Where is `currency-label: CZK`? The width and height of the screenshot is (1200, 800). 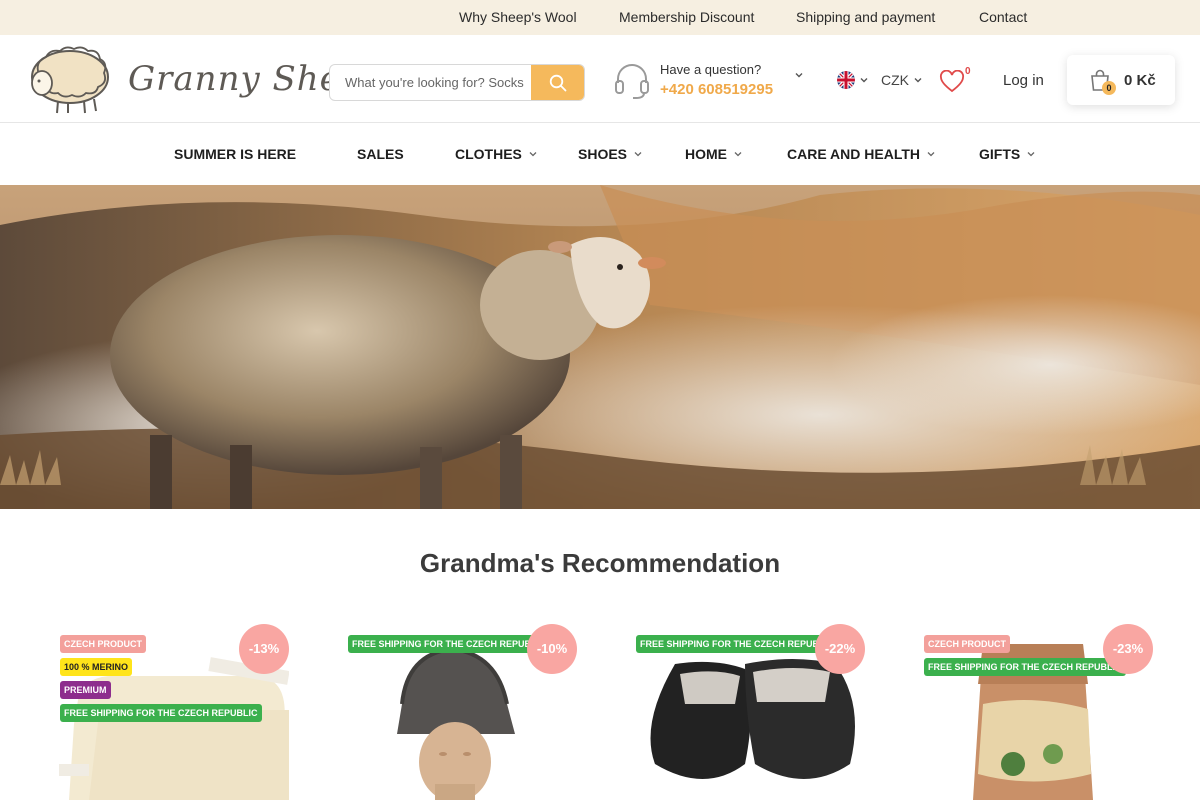 currency-label: CZK is located at coordinates (895, 80).